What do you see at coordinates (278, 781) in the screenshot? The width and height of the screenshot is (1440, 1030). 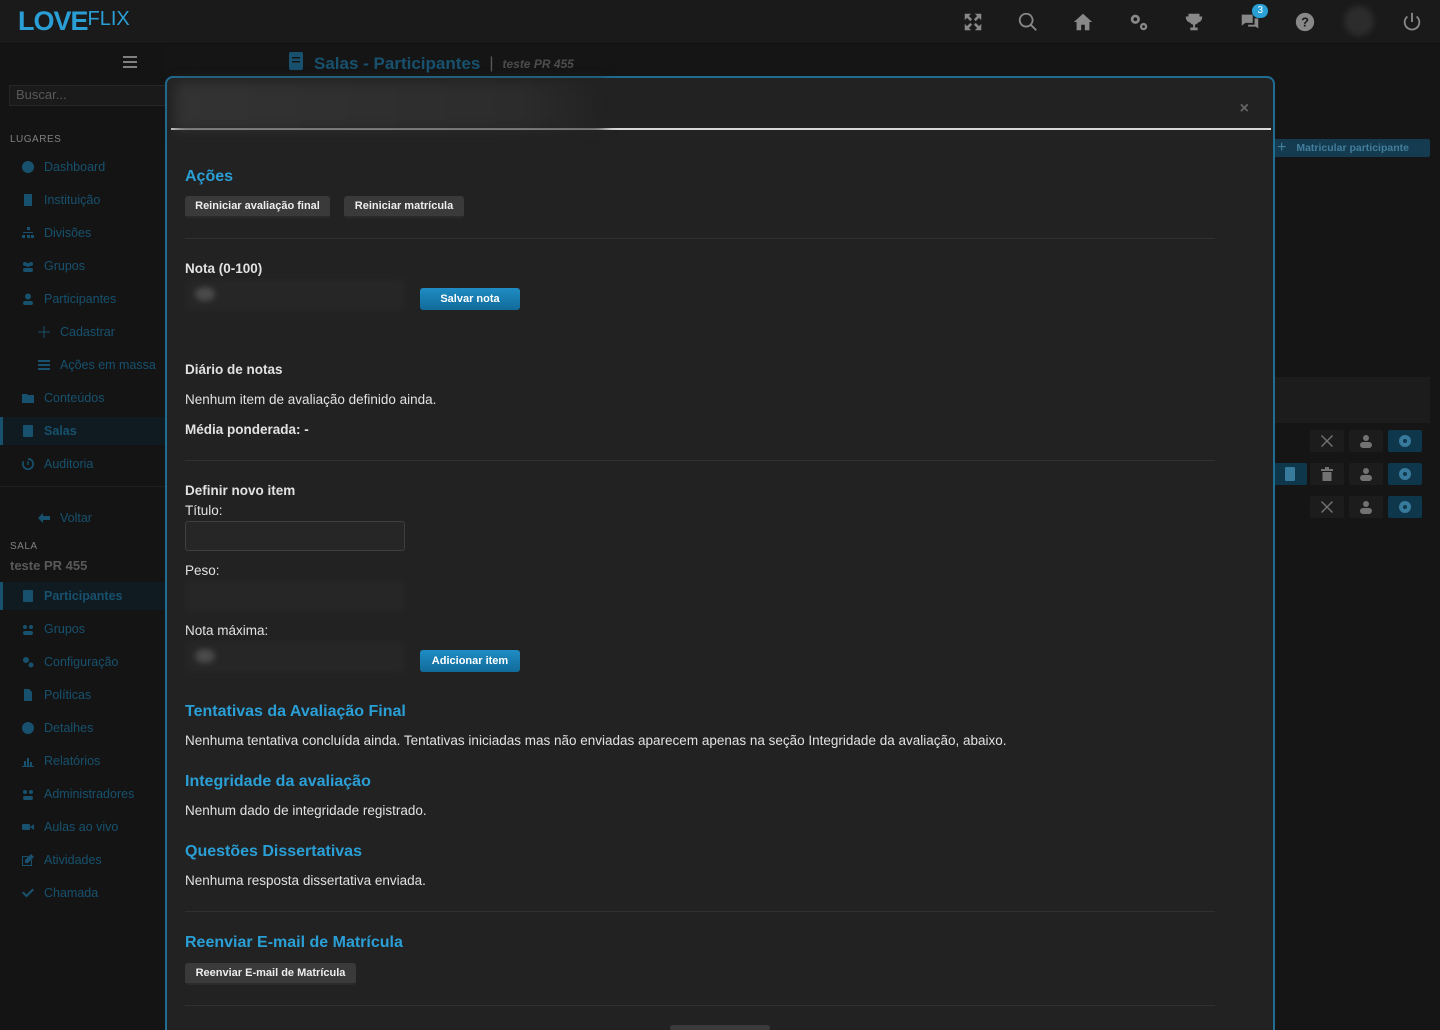 I see `integrity-title: Integridade da avaliação` at bounding box center [278, 781].